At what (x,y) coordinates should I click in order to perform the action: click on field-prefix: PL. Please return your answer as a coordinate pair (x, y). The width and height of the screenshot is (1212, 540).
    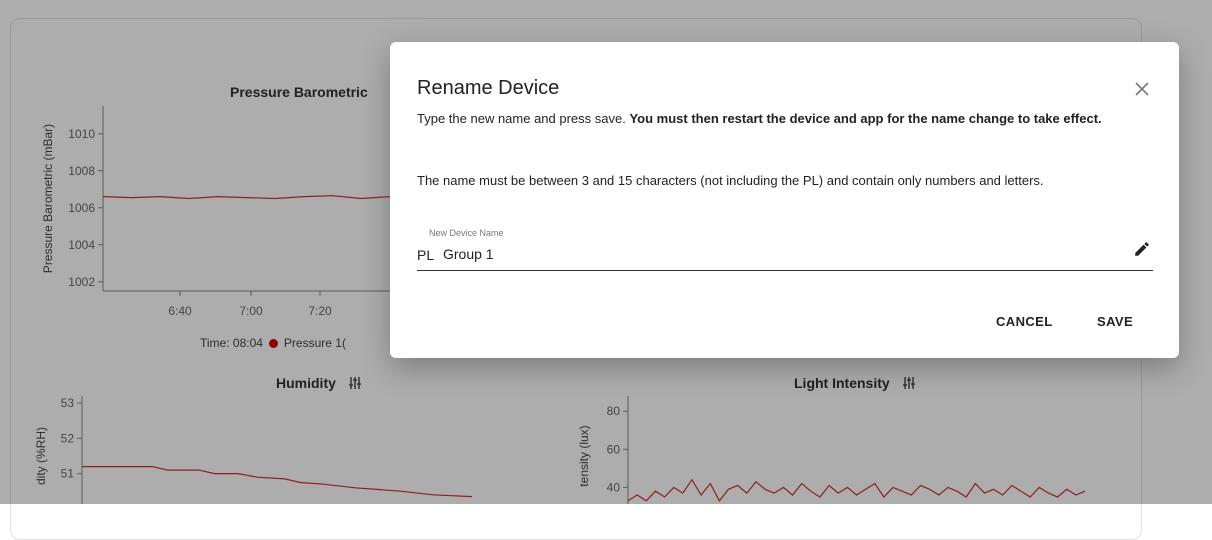
    Looking at the image, I should click on (426, 255).